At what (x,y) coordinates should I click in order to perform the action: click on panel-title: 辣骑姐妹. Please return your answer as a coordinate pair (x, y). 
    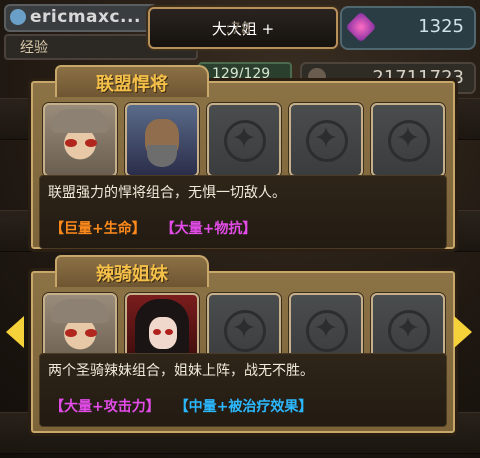
    Looking at the image, I should click on (132, 274).